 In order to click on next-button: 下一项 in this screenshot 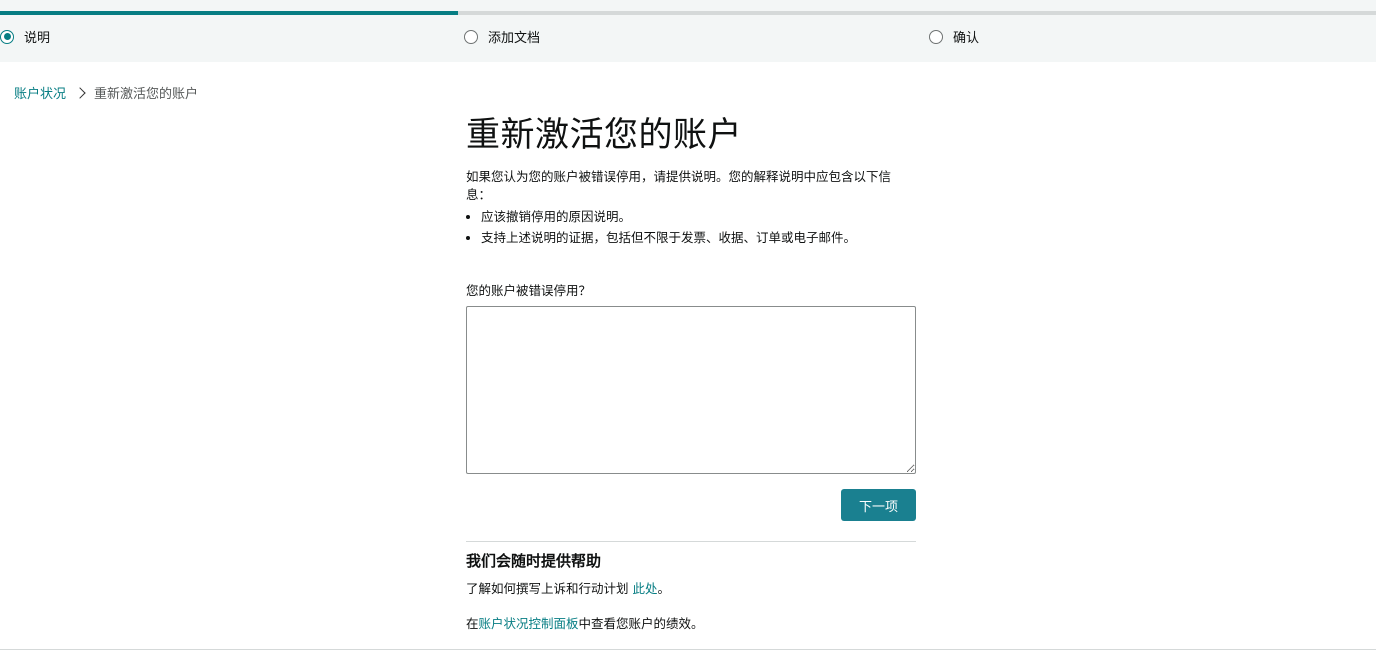, I will do `click(878, 505)`.